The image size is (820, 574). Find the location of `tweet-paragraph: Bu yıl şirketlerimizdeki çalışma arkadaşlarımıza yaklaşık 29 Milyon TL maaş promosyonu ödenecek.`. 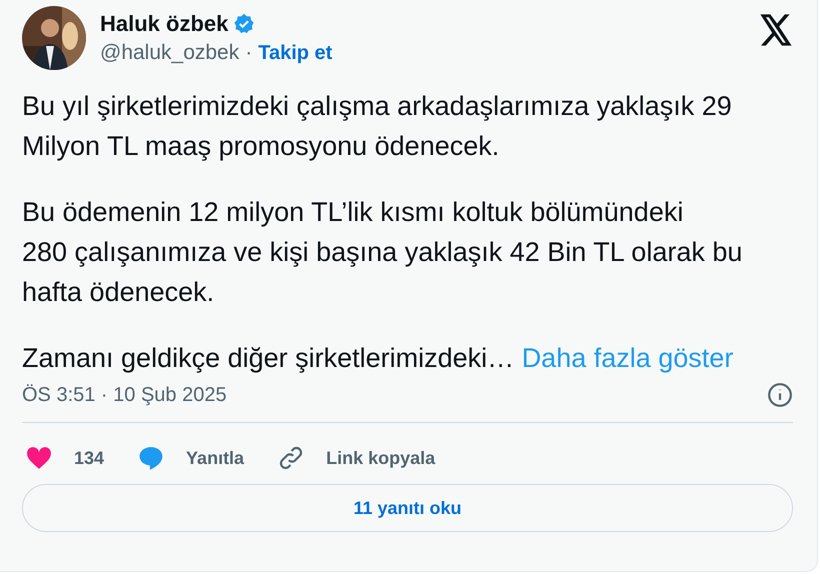

tweet-paragraph: Bu yıl şirketlerimizdeki çalışma arkadaşlarımıza yaklaşık 29 Milyon TL maaş promosyonu ödenecek. is located at coordinates (377, 126).